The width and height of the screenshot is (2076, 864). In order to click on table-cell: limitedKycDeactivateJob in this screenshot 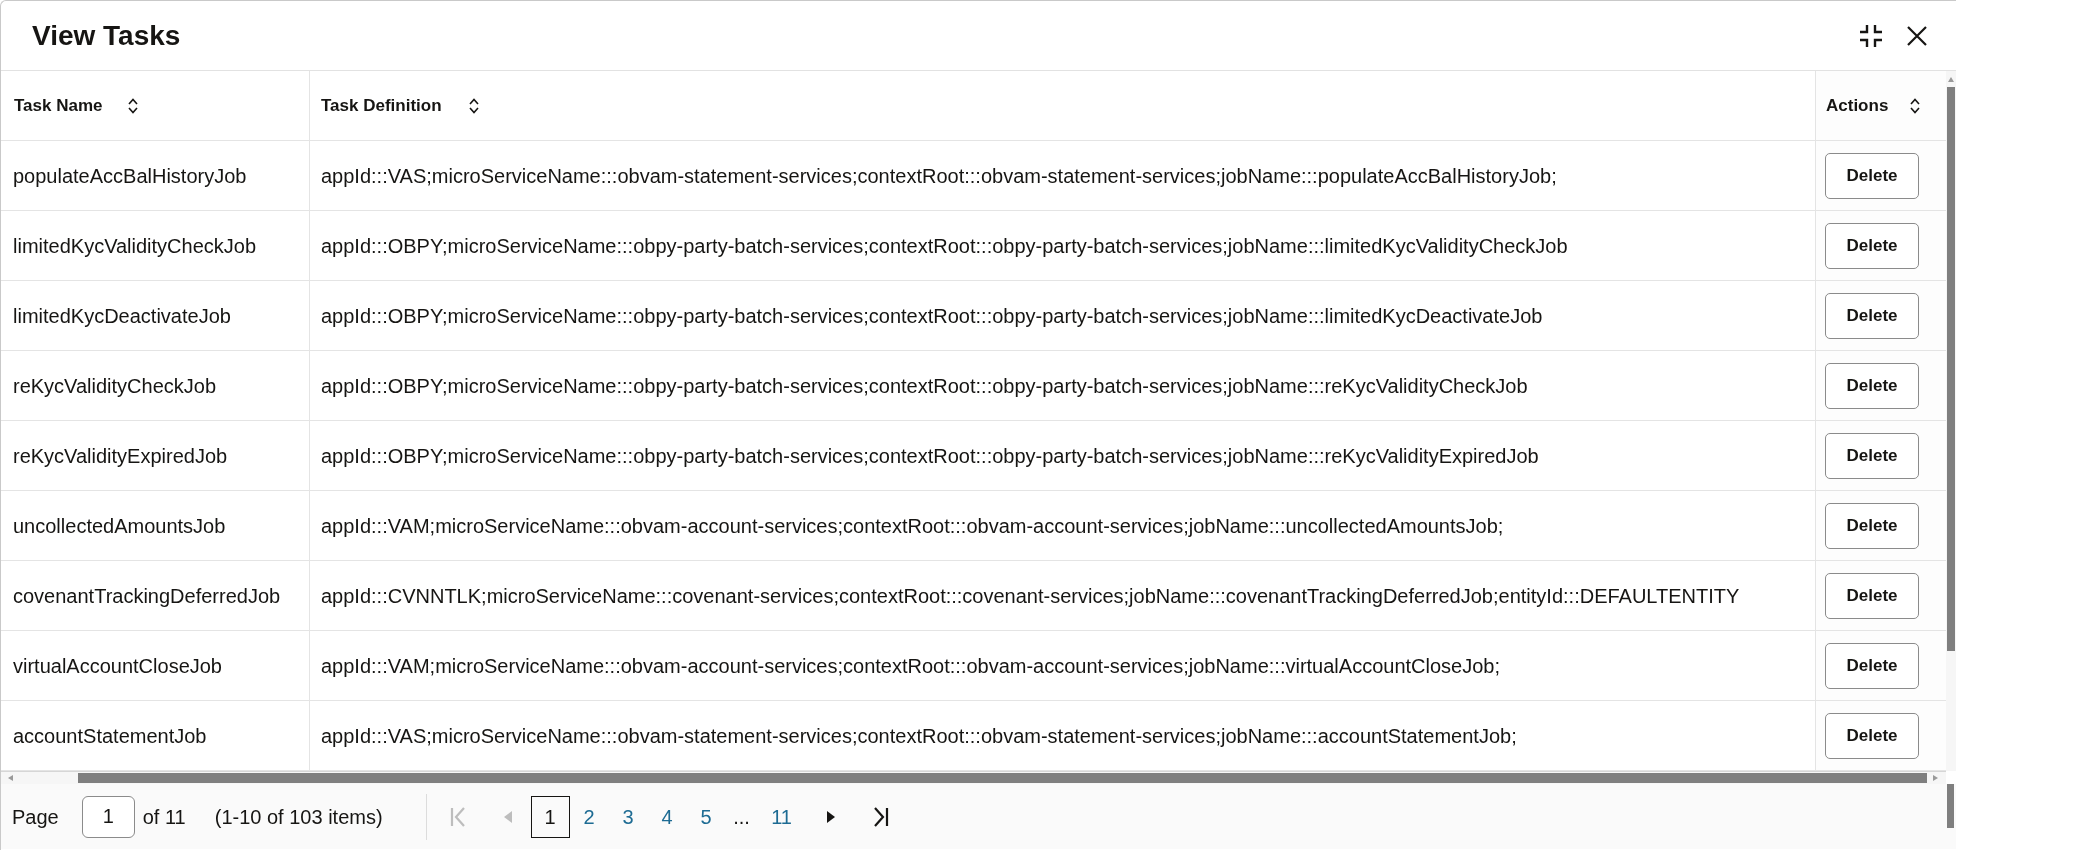, I will do `click(155, 315)`.